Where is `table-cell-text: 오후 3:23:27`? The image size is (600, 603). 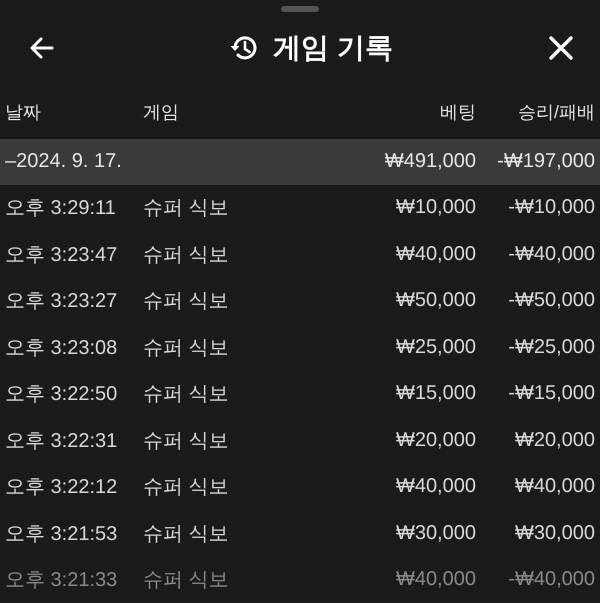 table-cell-text: 오후 3:23:27 is located at coordinates (61, 301).